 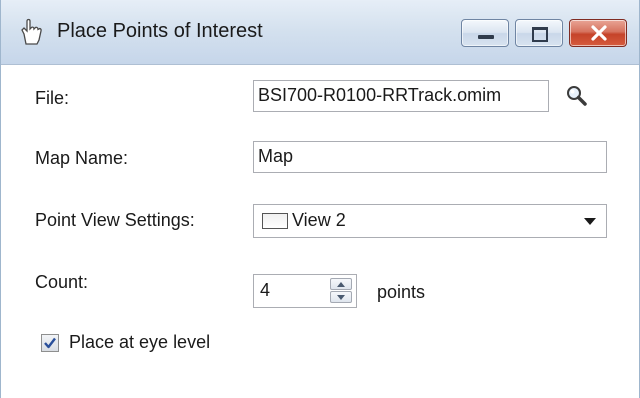 I want to click on count-value: 4, so click(x=265, y=290).